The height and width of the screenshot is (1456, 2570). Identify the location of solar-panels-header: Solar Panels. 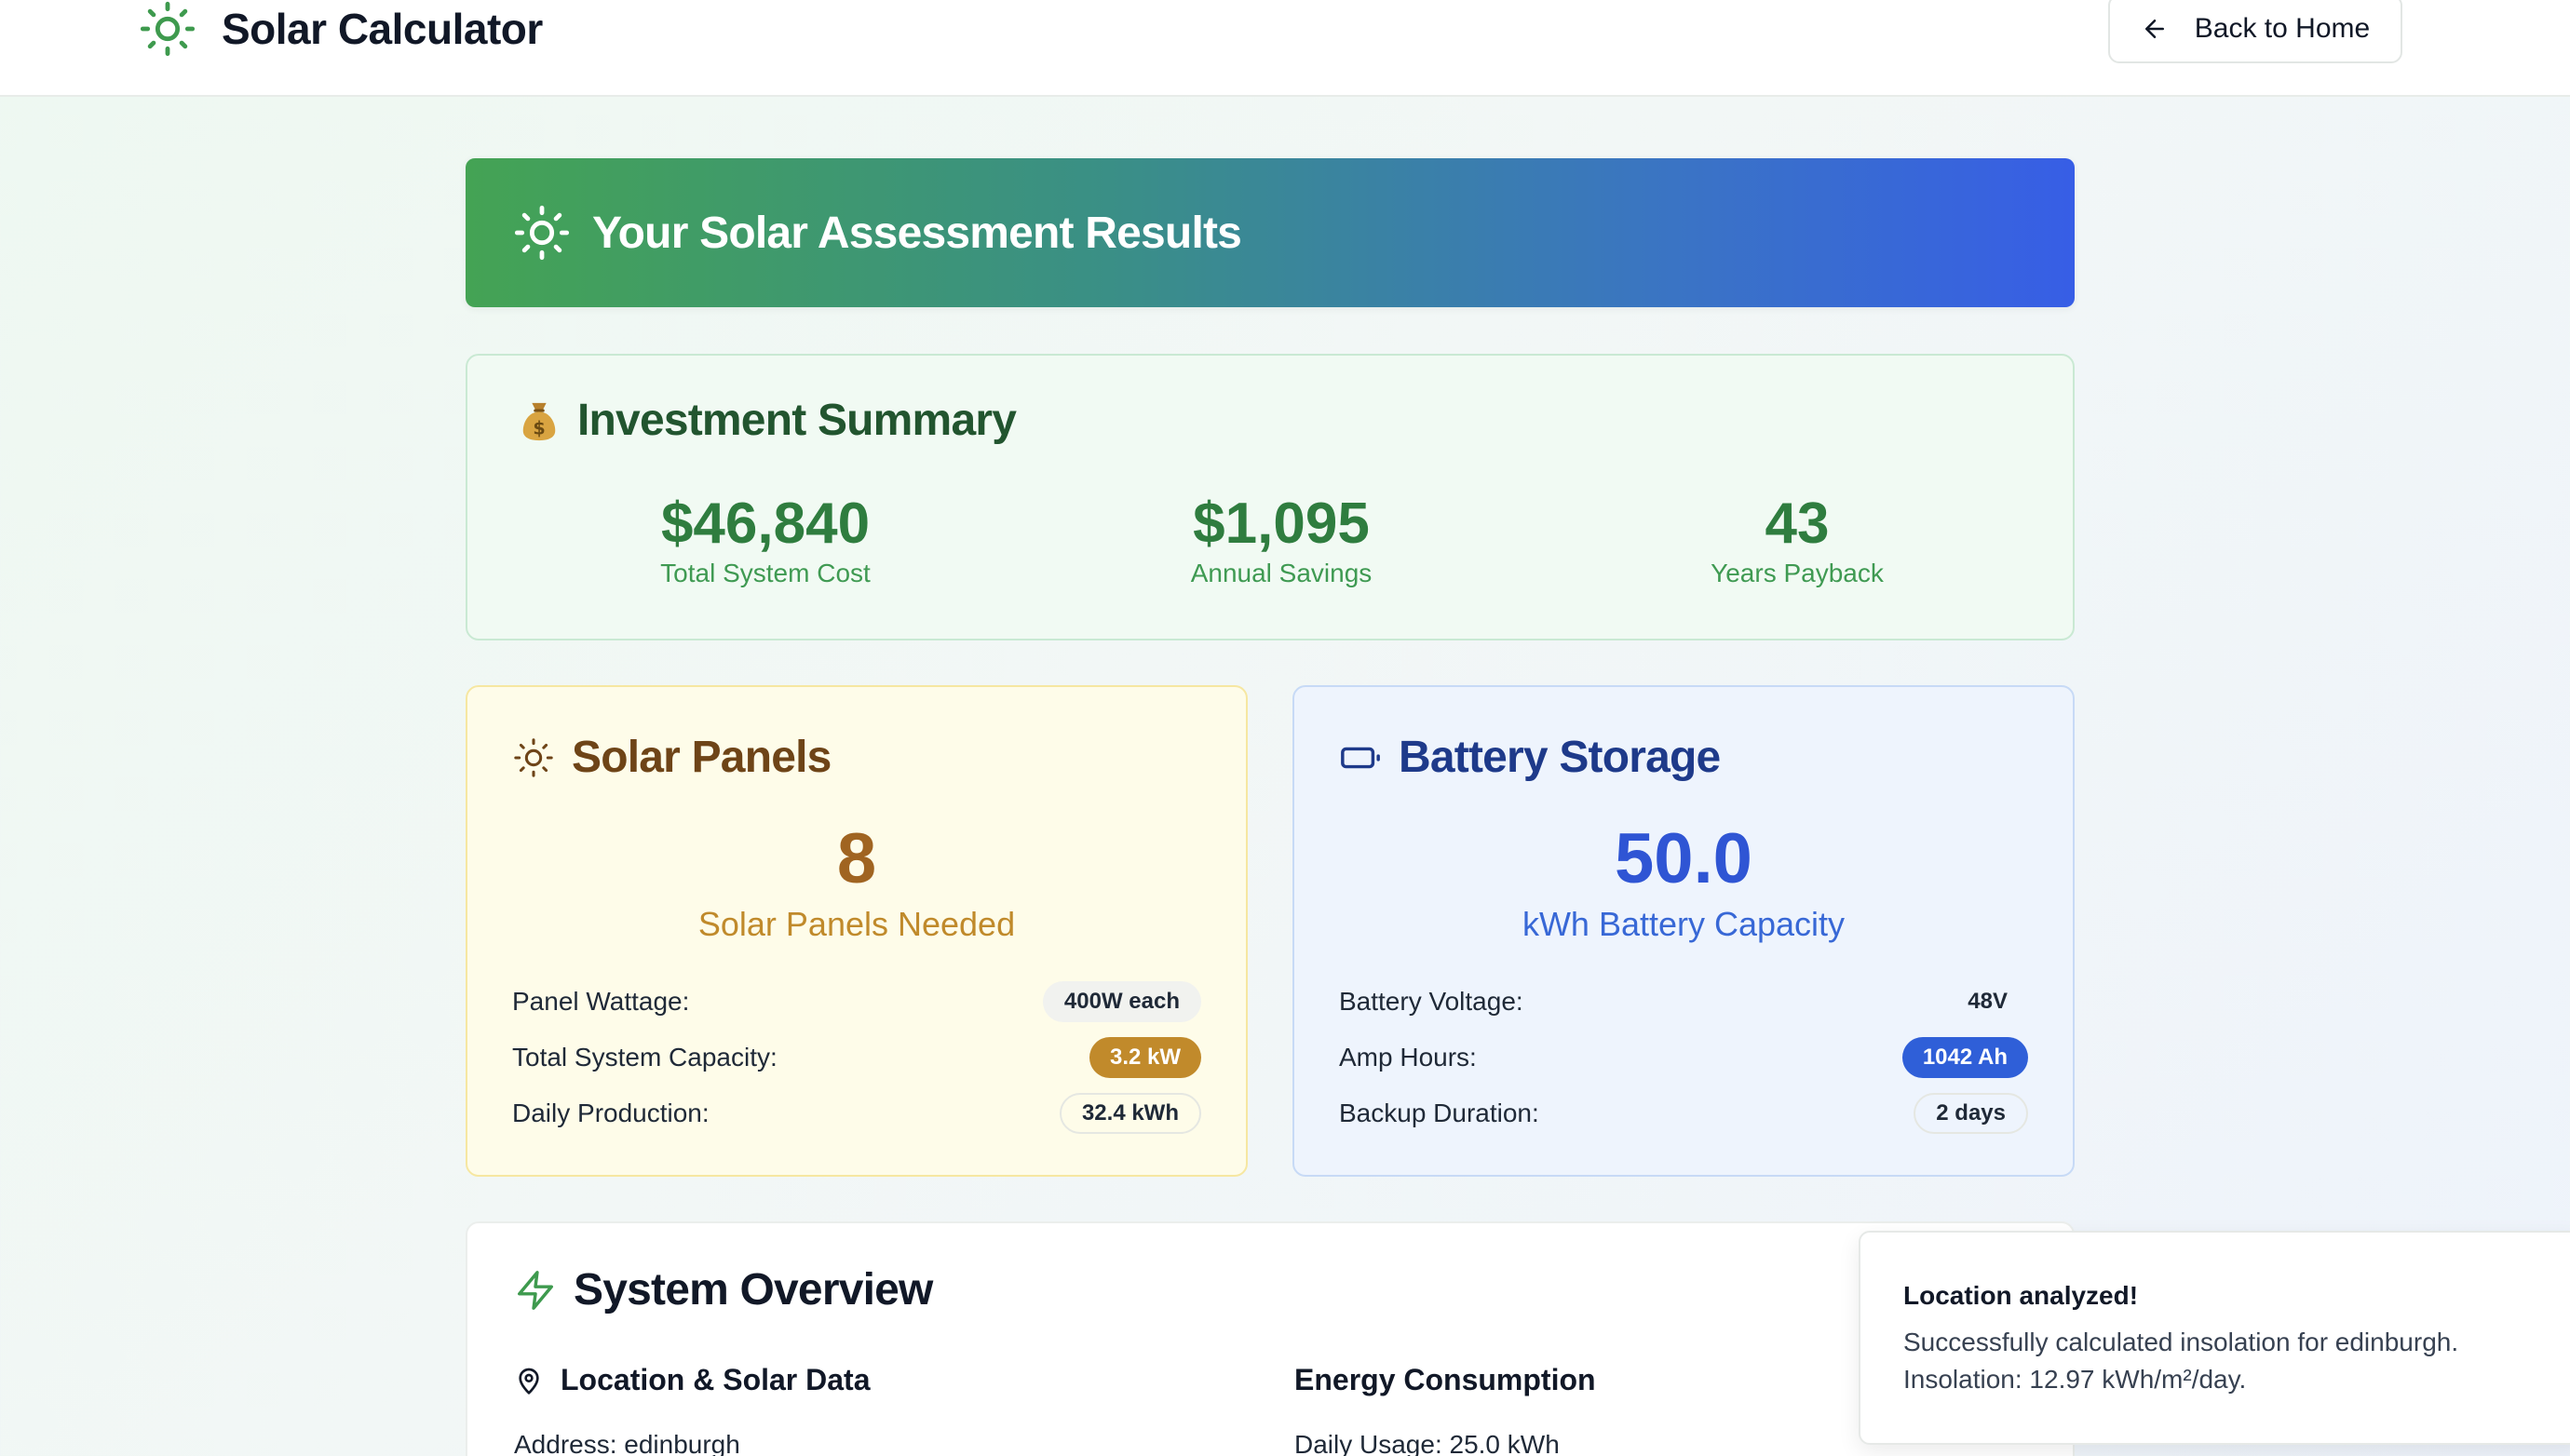
(672, 757).